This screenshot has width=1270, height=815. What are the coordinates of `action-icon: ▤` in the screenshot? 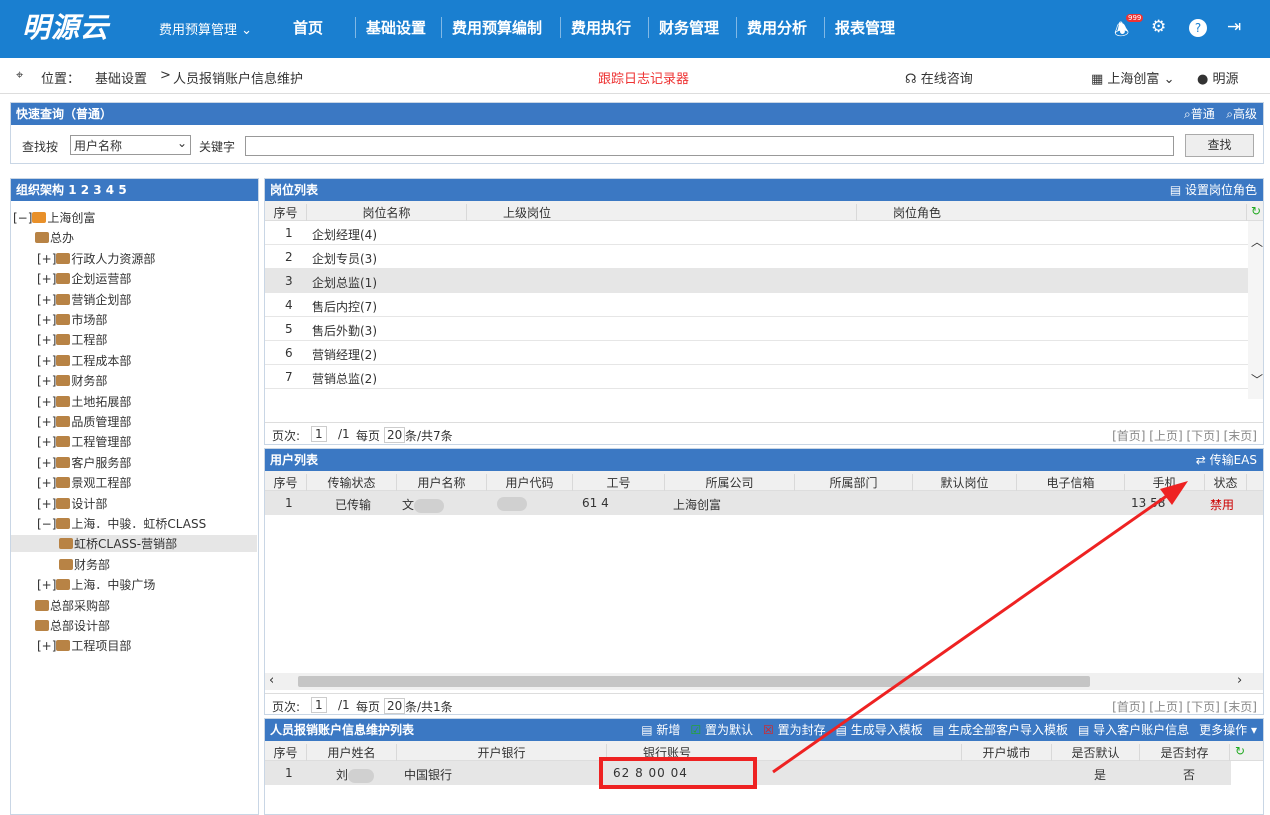 It's located at (649, 730).